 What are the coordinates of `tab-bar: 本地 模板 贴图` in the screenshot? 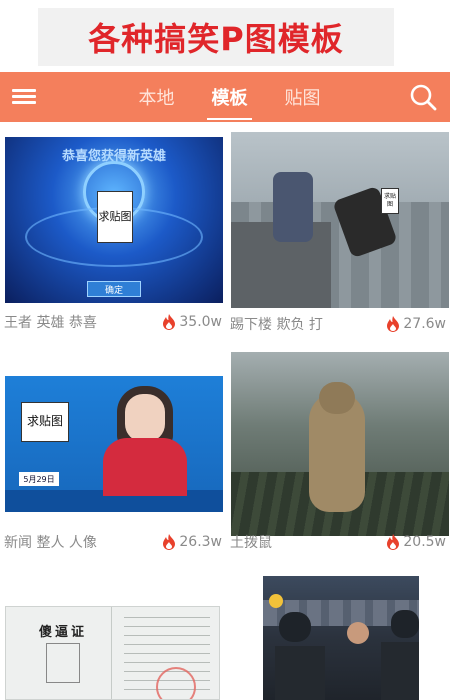 It's located at (229, 97).